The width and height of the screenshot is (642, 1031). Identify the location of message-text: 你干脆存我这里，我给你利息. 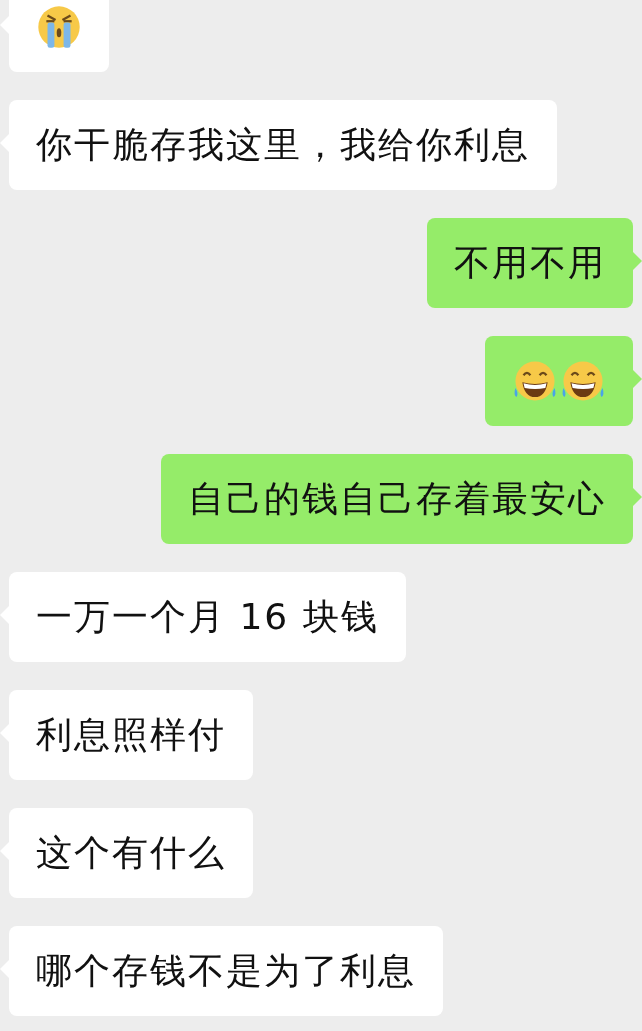
(283, 144).